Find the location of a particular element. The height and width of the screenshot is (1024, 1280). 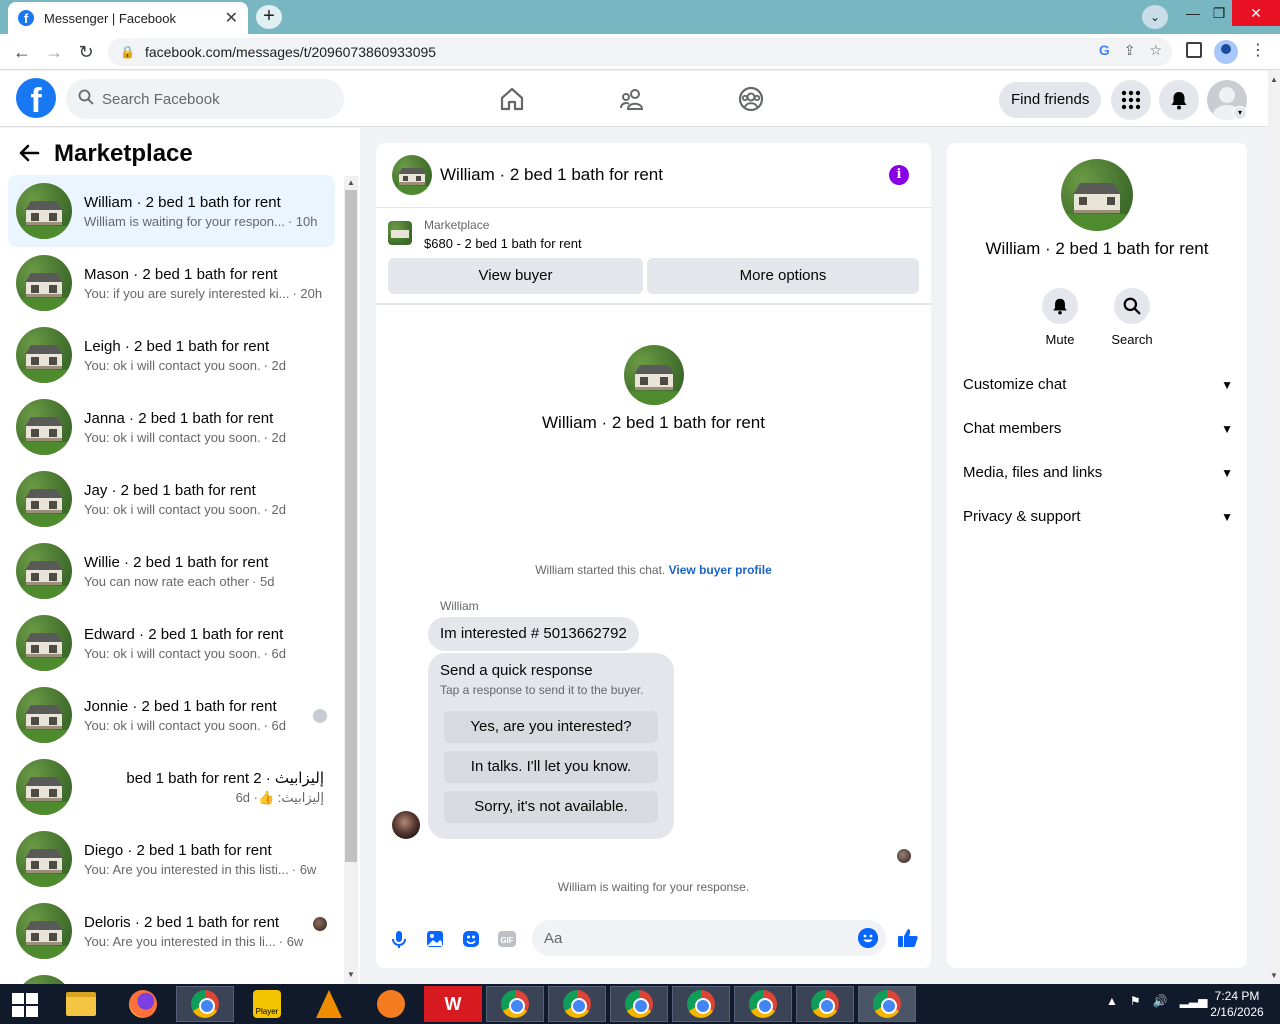

back-arrow-icon: ← is located at coordinates (22, 52).